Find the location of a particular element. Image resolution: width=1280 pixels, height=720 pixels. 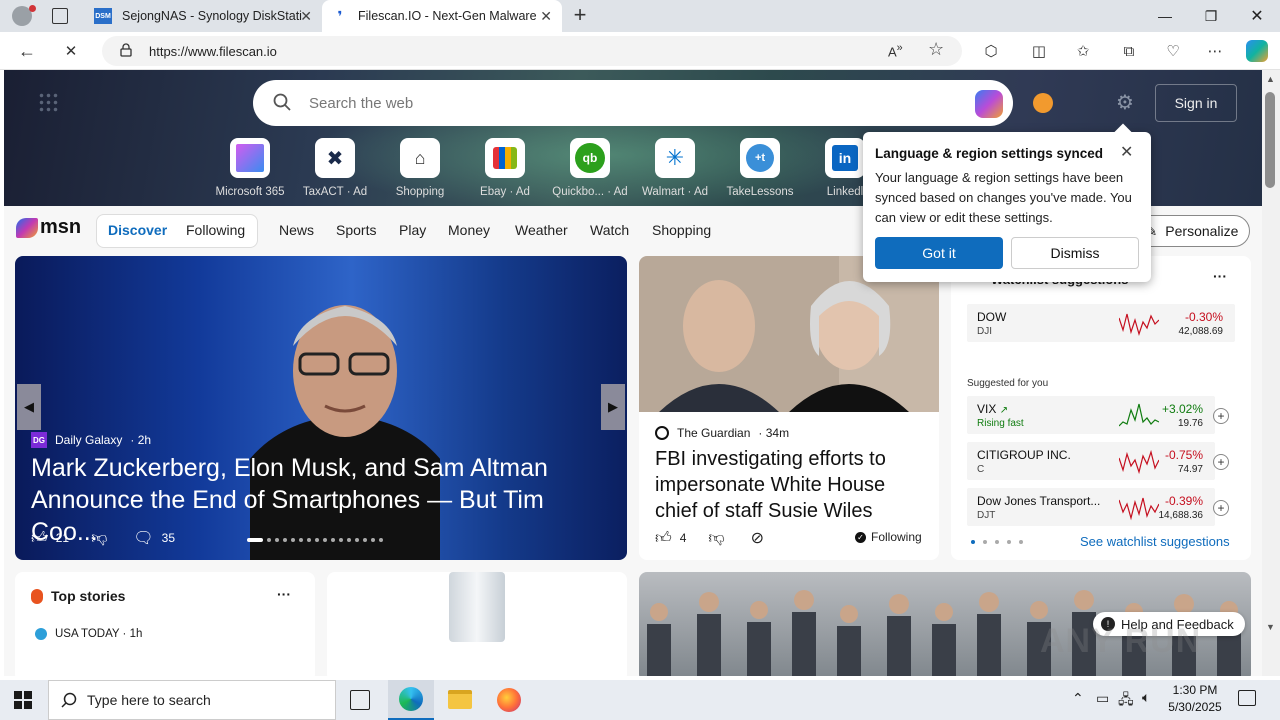

new-tab-button: + is located at coordinates (580, 16).